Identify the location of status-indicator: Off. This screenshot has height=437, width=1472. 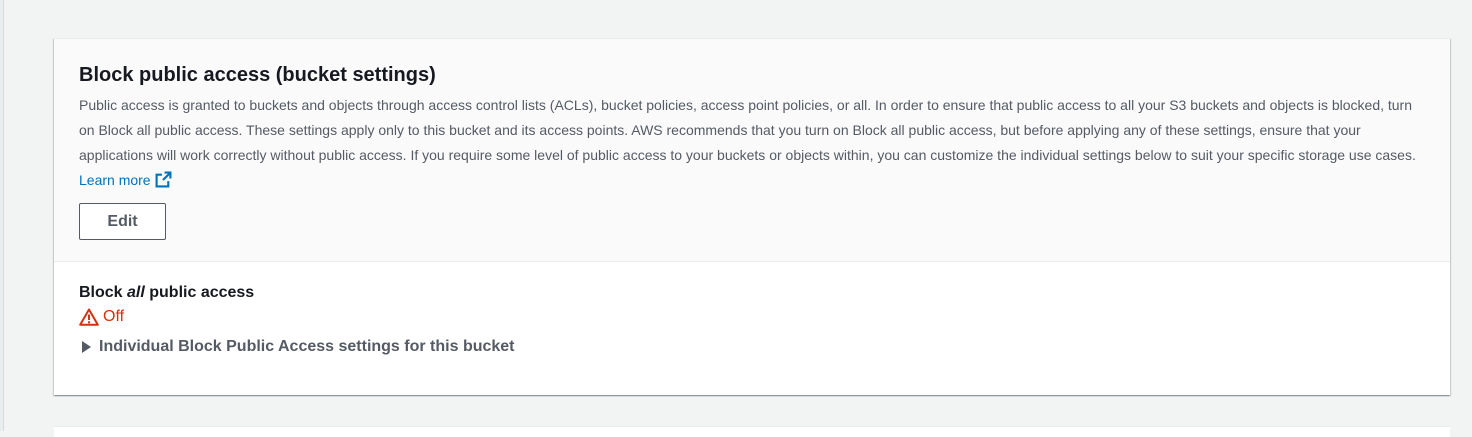
(751, 317).